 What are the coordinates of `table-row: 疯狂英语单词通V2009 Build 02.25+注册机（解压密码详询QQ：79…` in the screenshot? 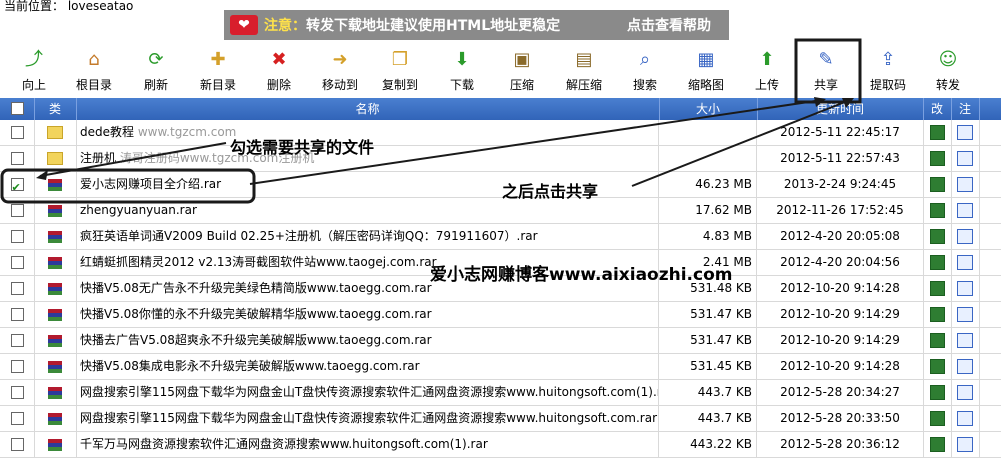 It's located at (500, 237).